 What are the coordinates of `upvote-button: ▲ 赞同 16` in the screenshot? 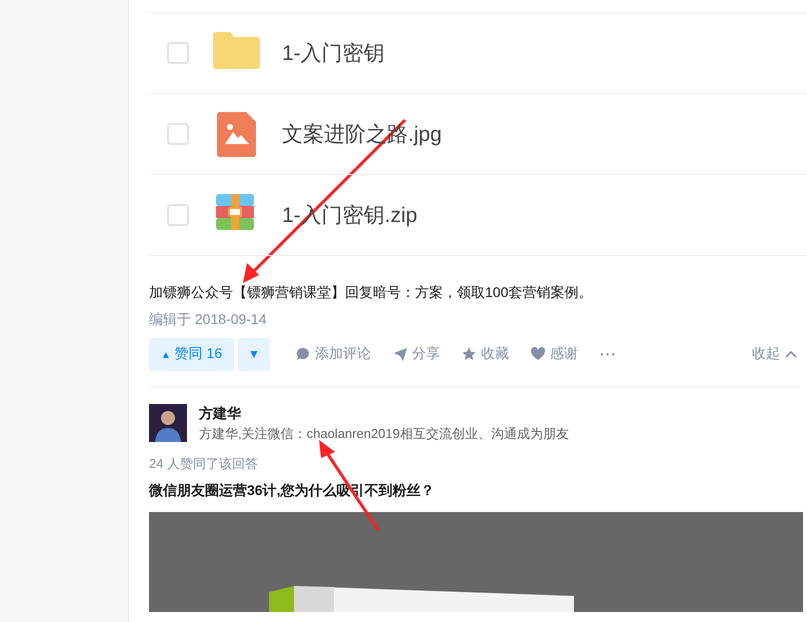 It's located at (191, 354).